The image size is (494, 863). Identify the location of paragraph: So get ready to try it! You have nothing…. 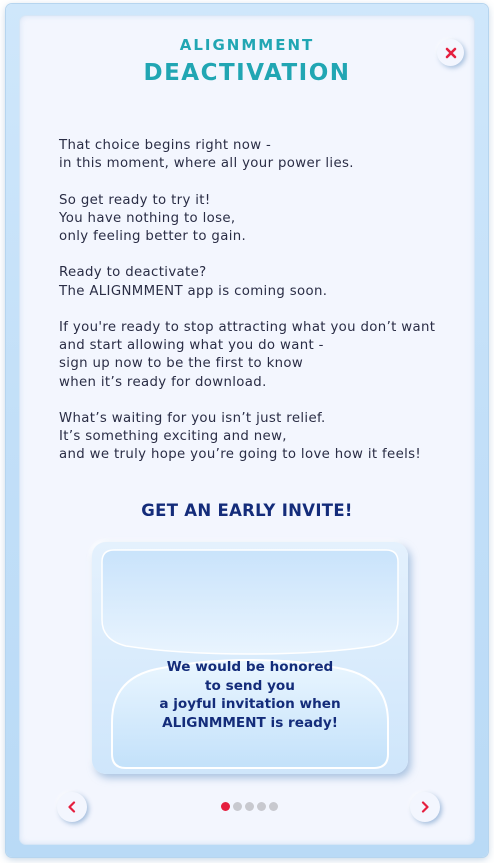
(265, 219).